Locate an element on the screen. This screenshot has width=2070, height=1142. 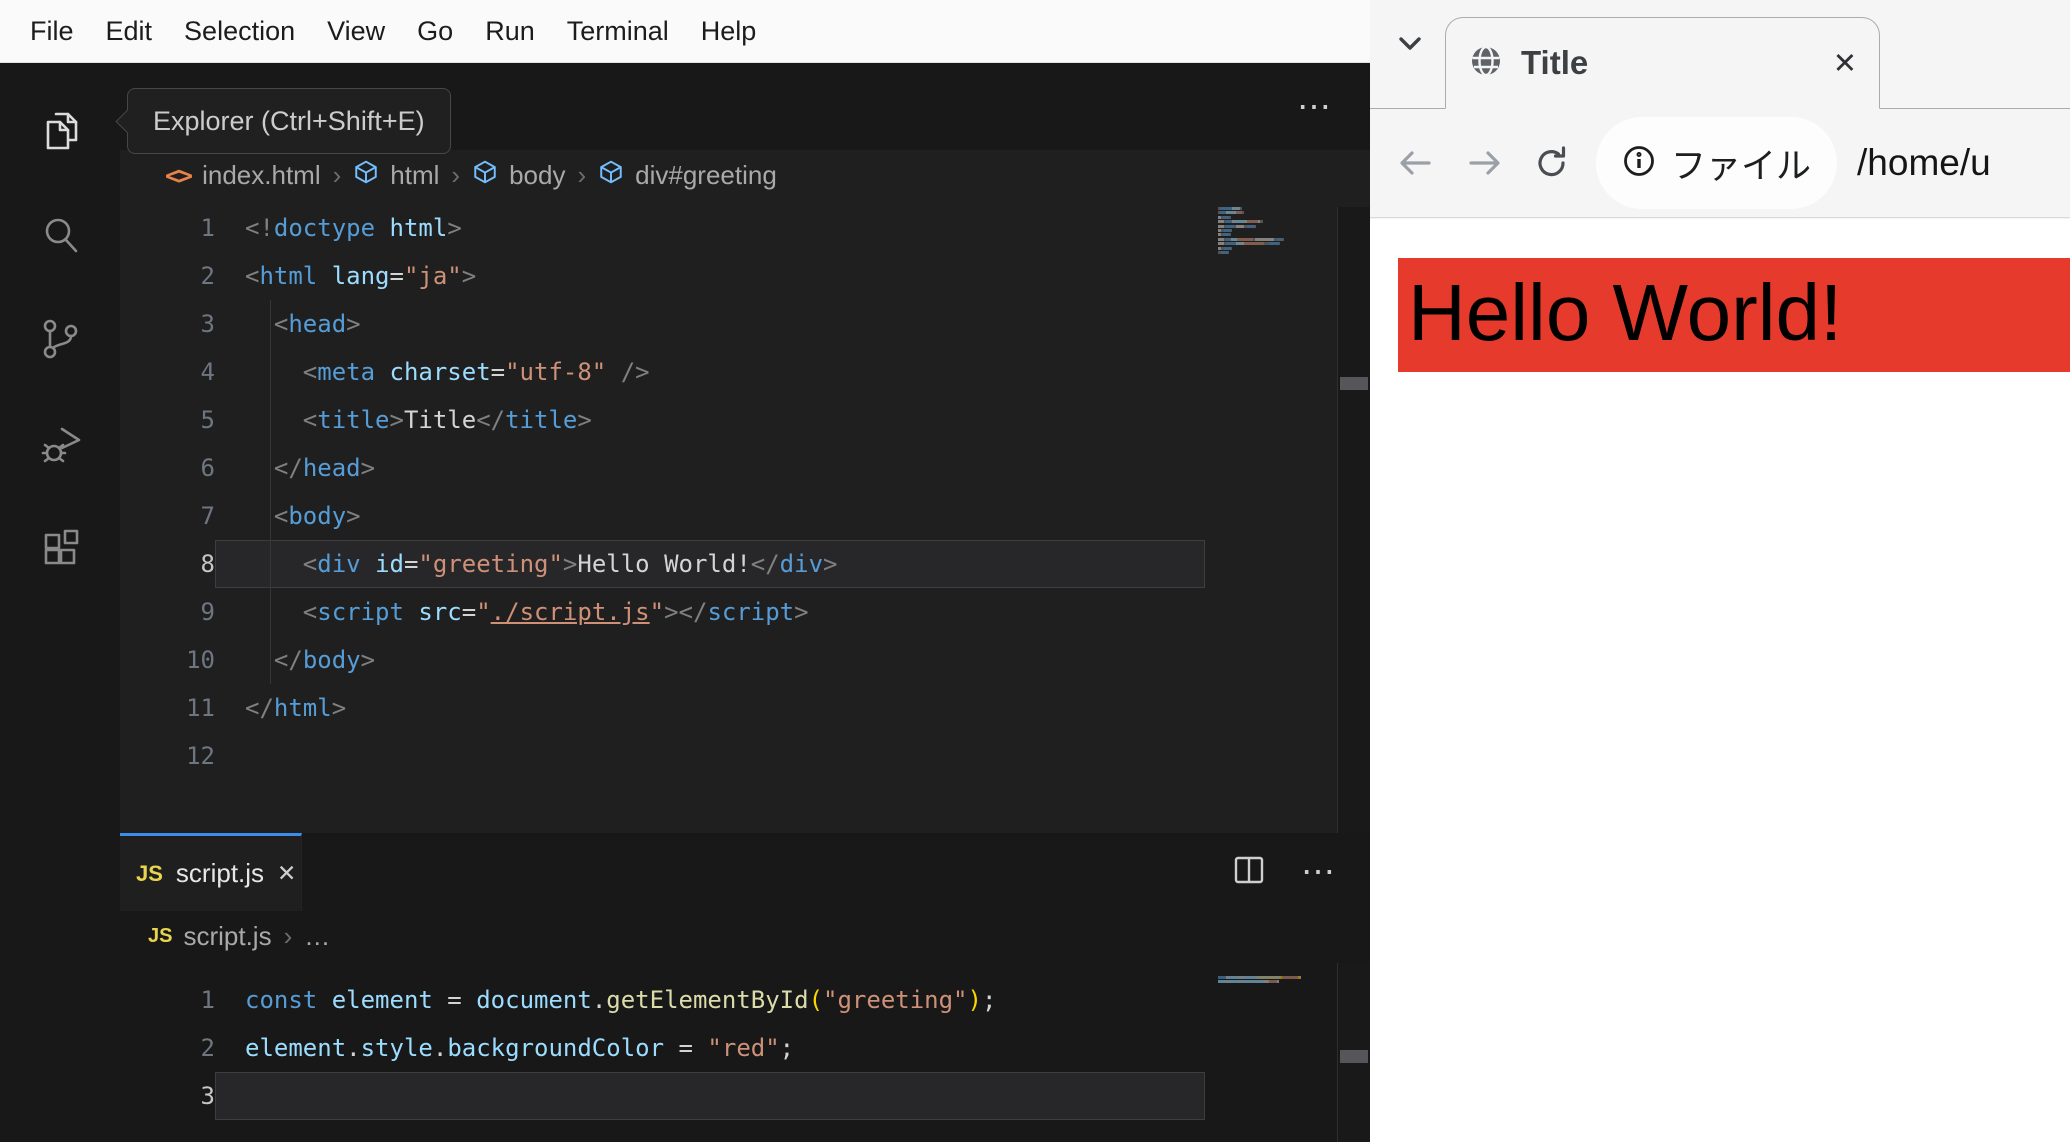
breadcrumb-js-file: script.js is located at coordinates (227, 936).